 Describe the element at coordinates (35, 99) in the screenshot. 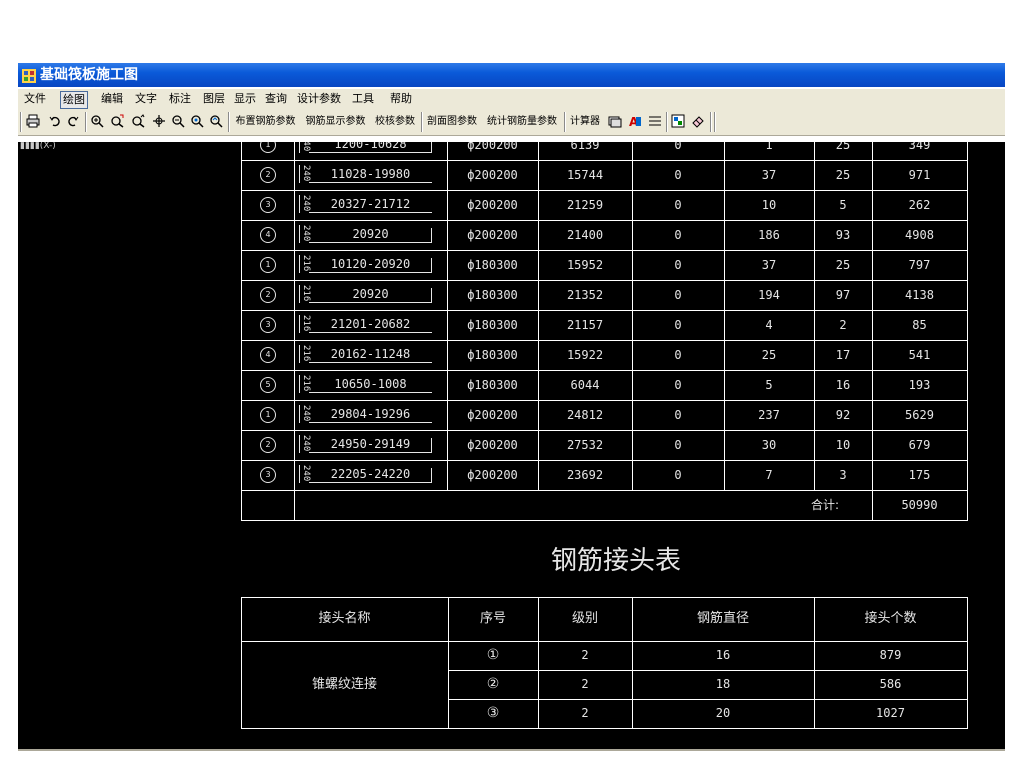

I see `menu-file: 文件` at that location.